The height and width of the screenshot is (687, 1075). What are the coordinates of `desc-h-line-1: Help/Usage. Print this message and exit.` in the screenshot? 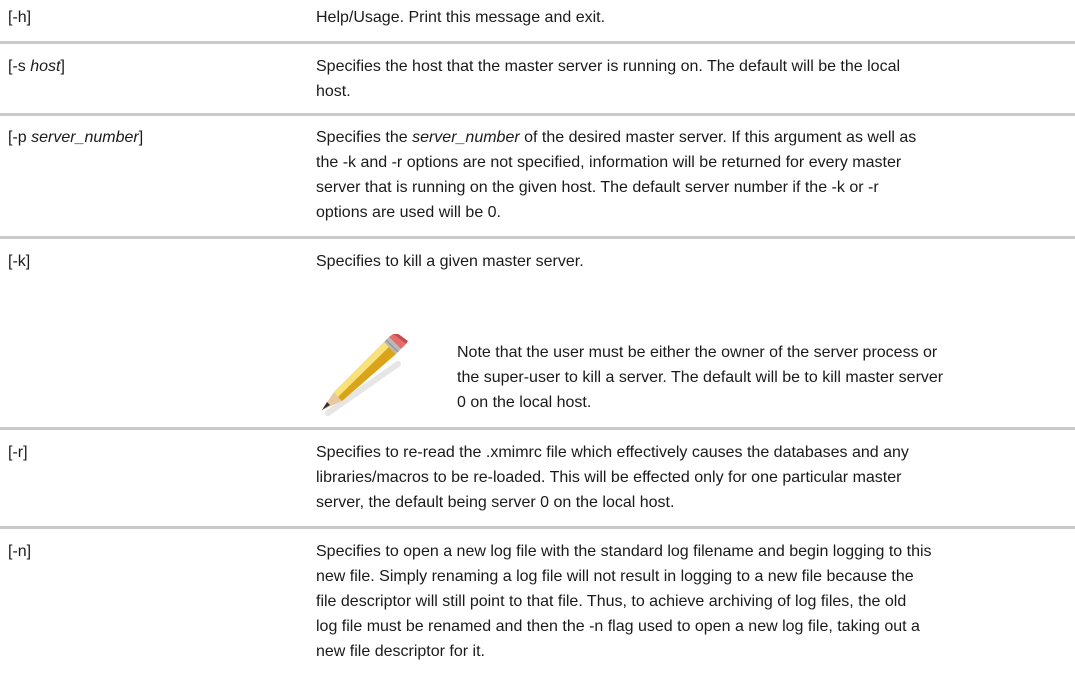 It's located at (461, 17).